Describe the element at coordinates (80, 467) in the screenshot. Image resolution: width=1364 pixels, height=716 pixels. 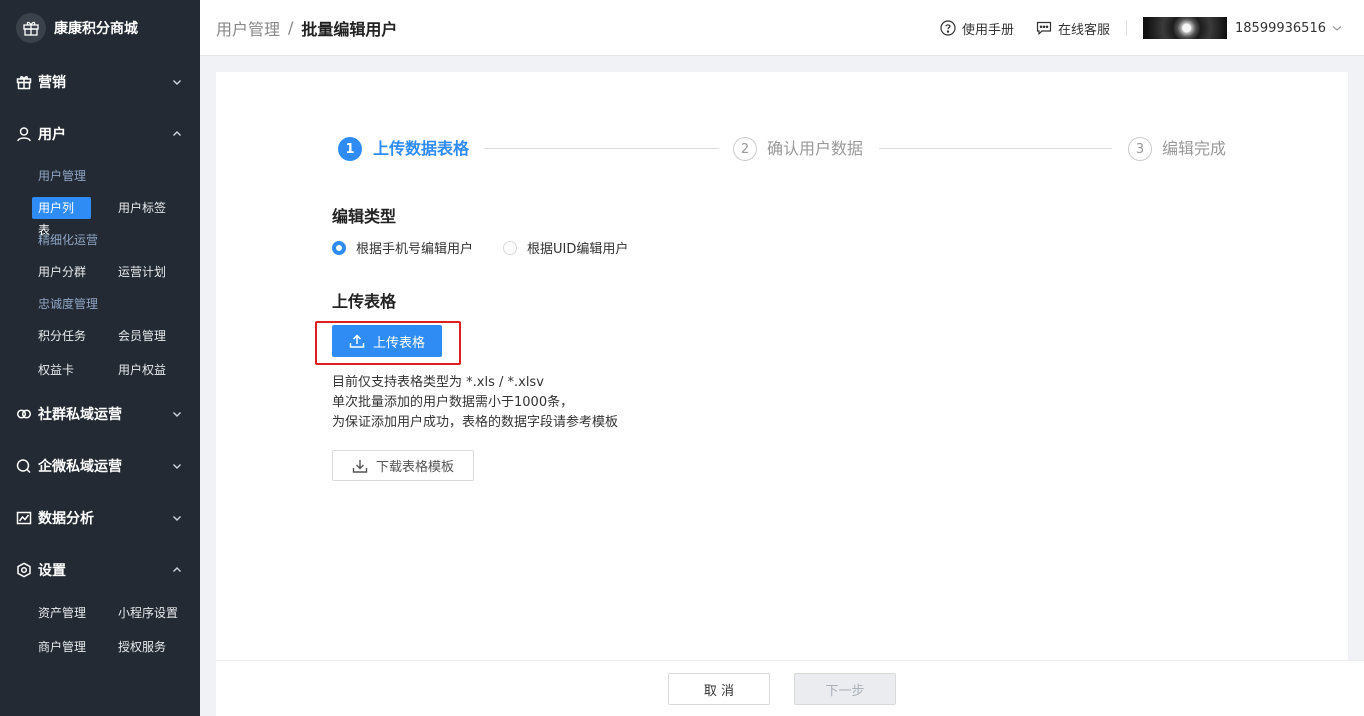
I see `sidebar-group-label: 企微私域运营` at that location.